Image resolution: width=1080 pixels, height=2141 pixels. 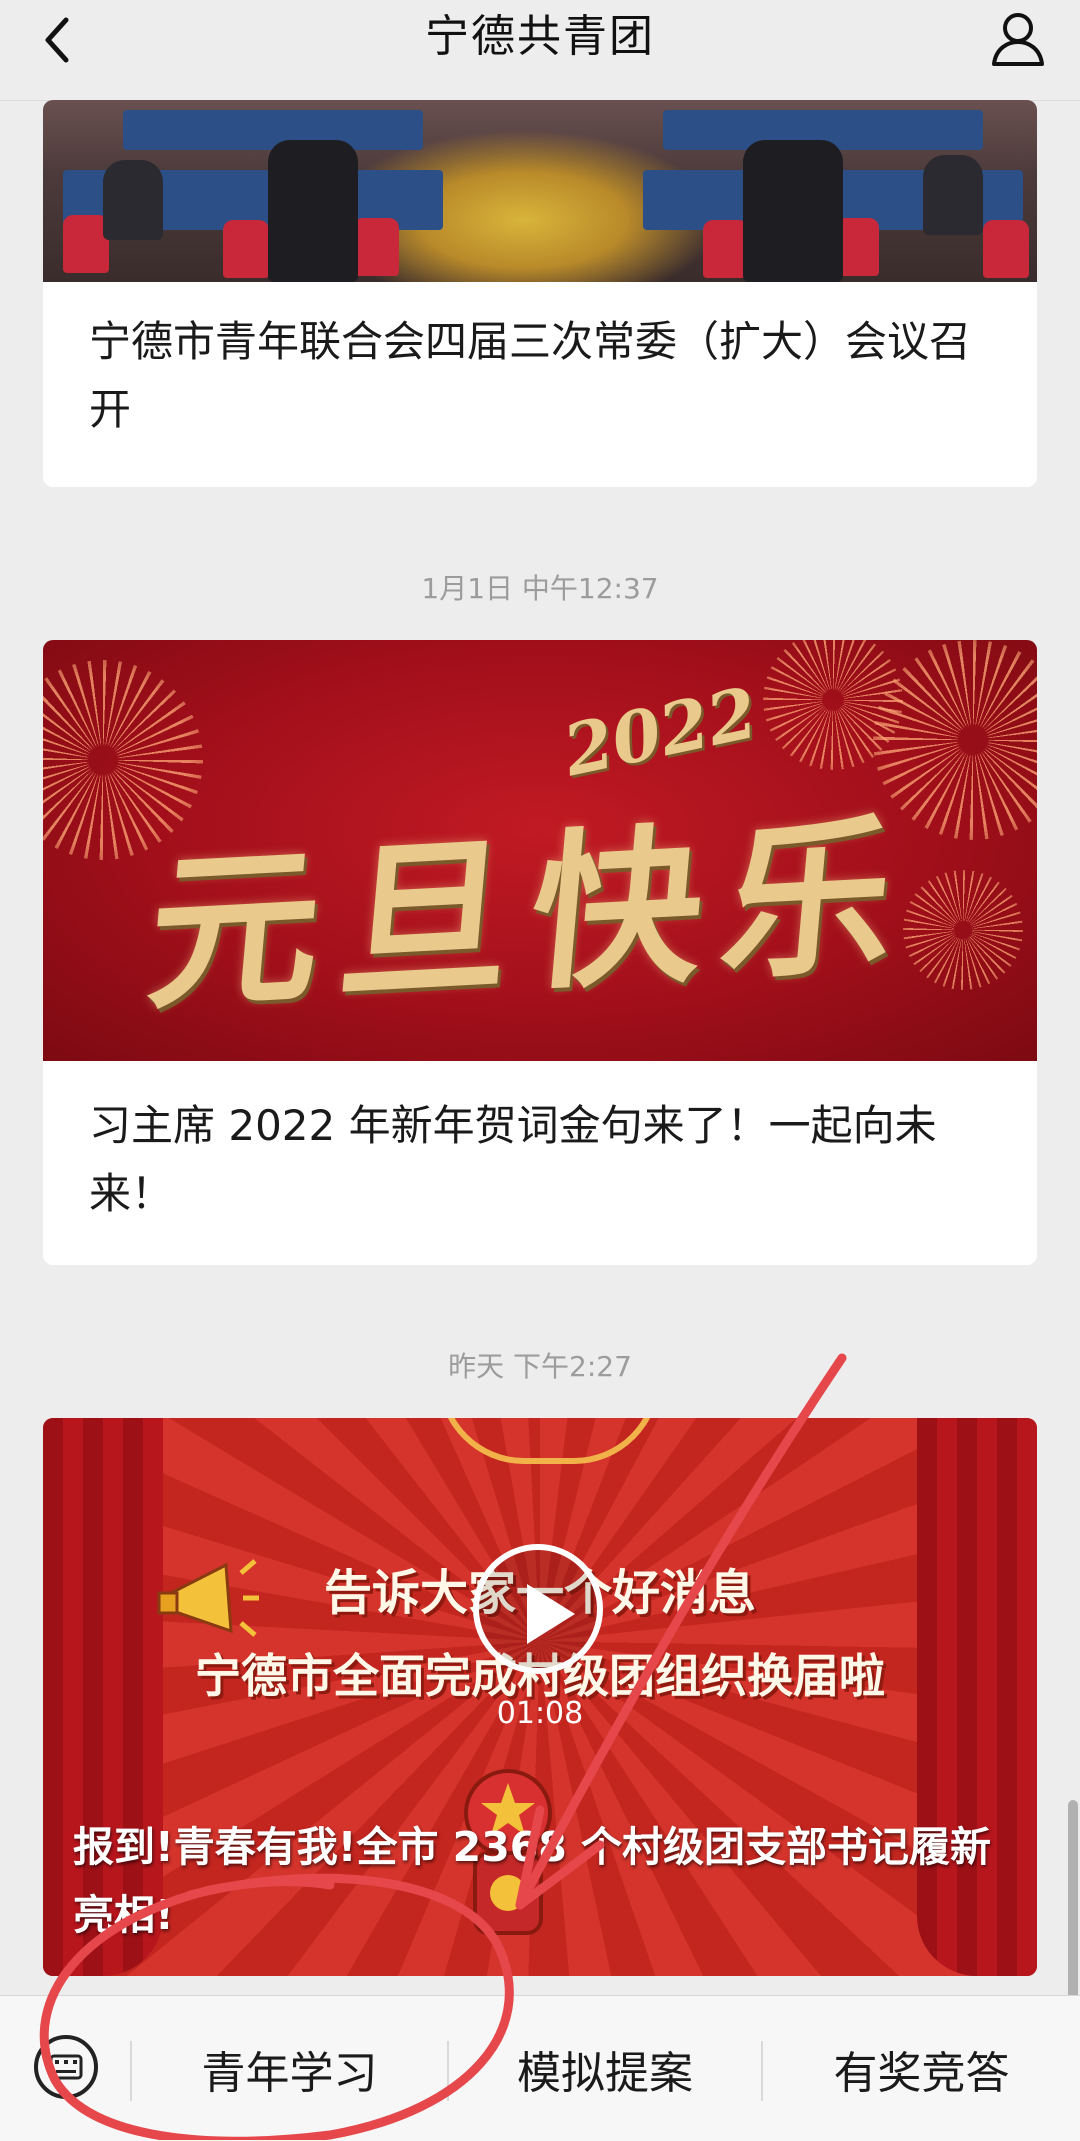 I want to click on scrollbar, so click(x=1073, y=1897).